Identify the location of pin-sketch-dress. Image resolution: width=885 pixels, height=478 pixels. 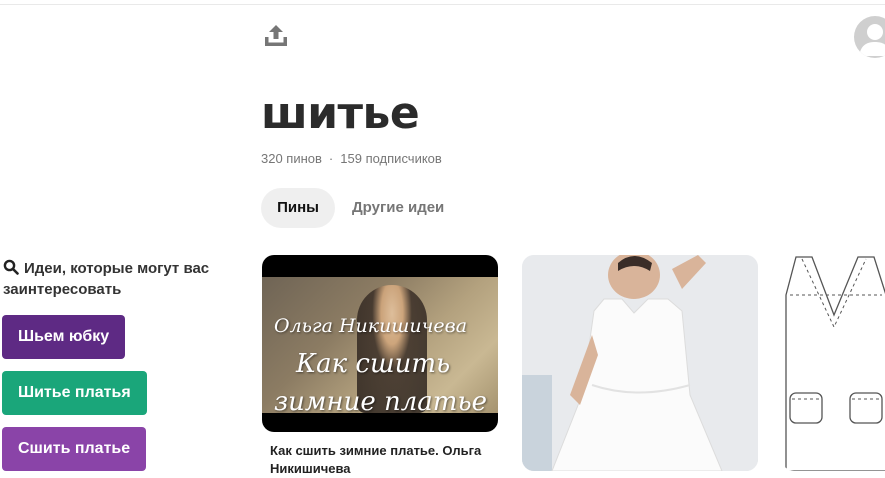
(835, 363).